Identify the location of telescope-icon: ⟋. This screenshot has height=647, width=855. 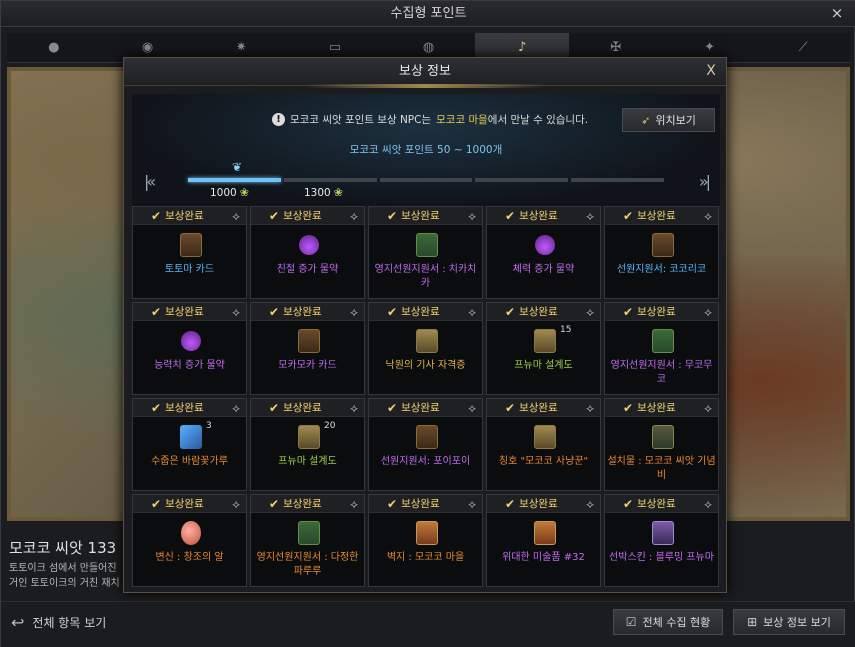
(803, 47).